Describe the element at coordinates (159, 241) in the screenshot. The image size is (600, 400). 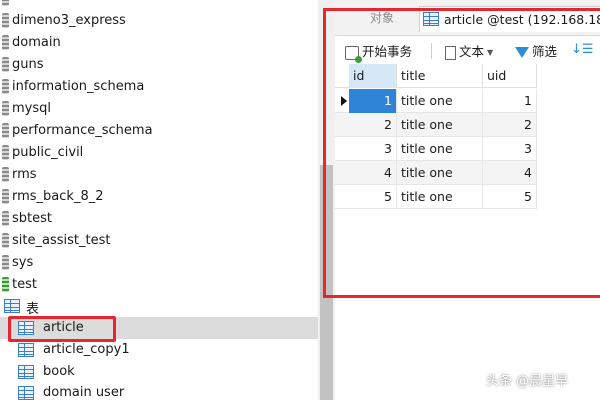
I see `tree-item-db: site_assist_test` at that location.